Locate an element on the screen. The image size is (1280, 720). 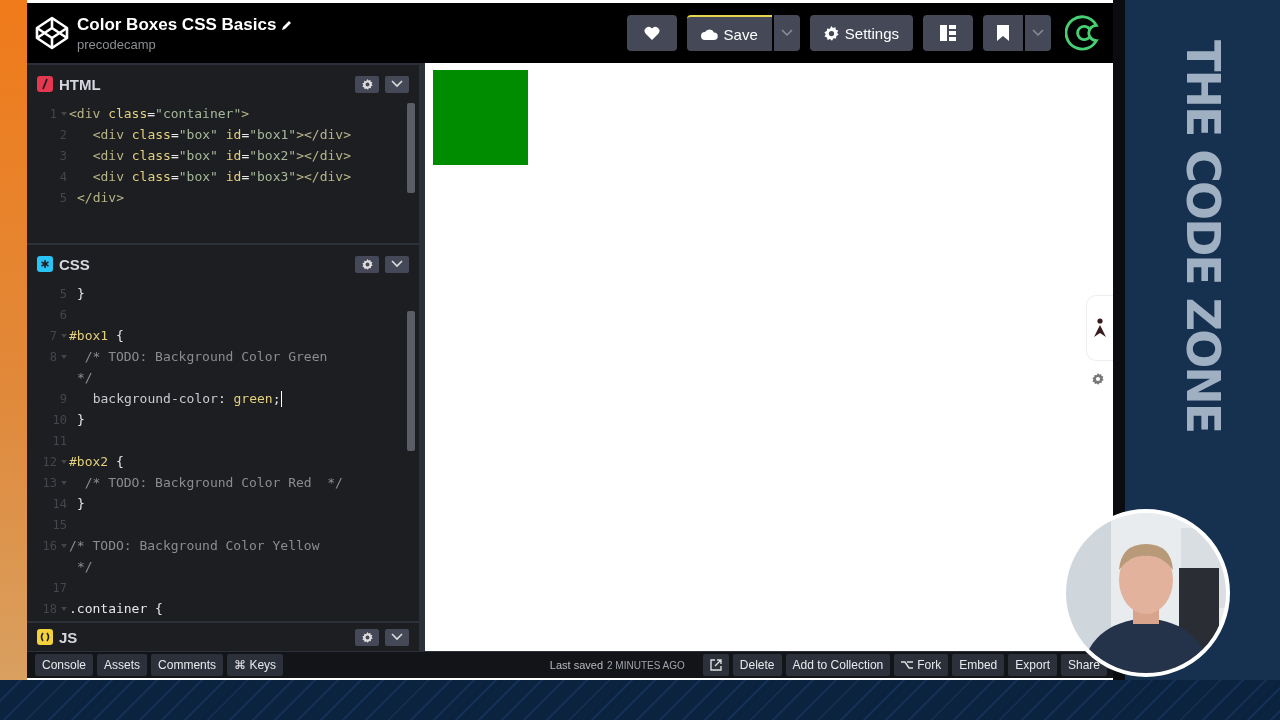
bookmark-icon is located at coordinates (1003, 33).